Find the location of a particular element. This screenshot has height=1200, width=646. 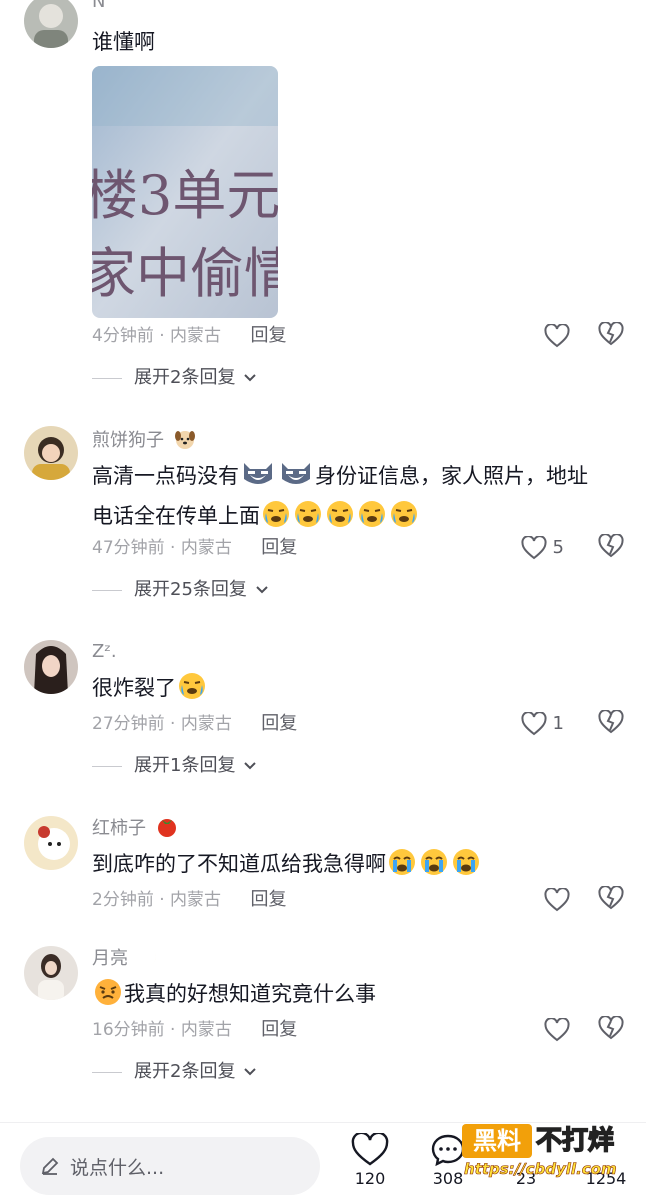

comment-meta: 27分钟前 · 内蒙古 回复 1 is located at coordinates (369, 724).